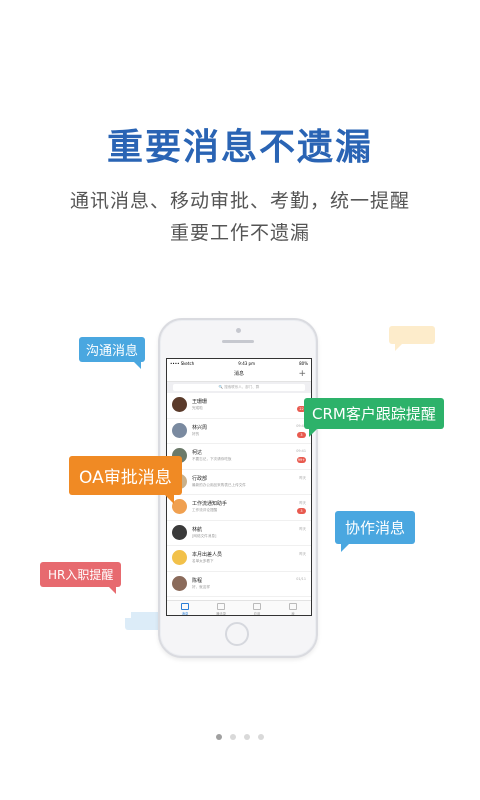  Describe the element at coordinates (112, 353) in the screenshot. I see `bubble-goutong-message: 沟通消息` at that location.